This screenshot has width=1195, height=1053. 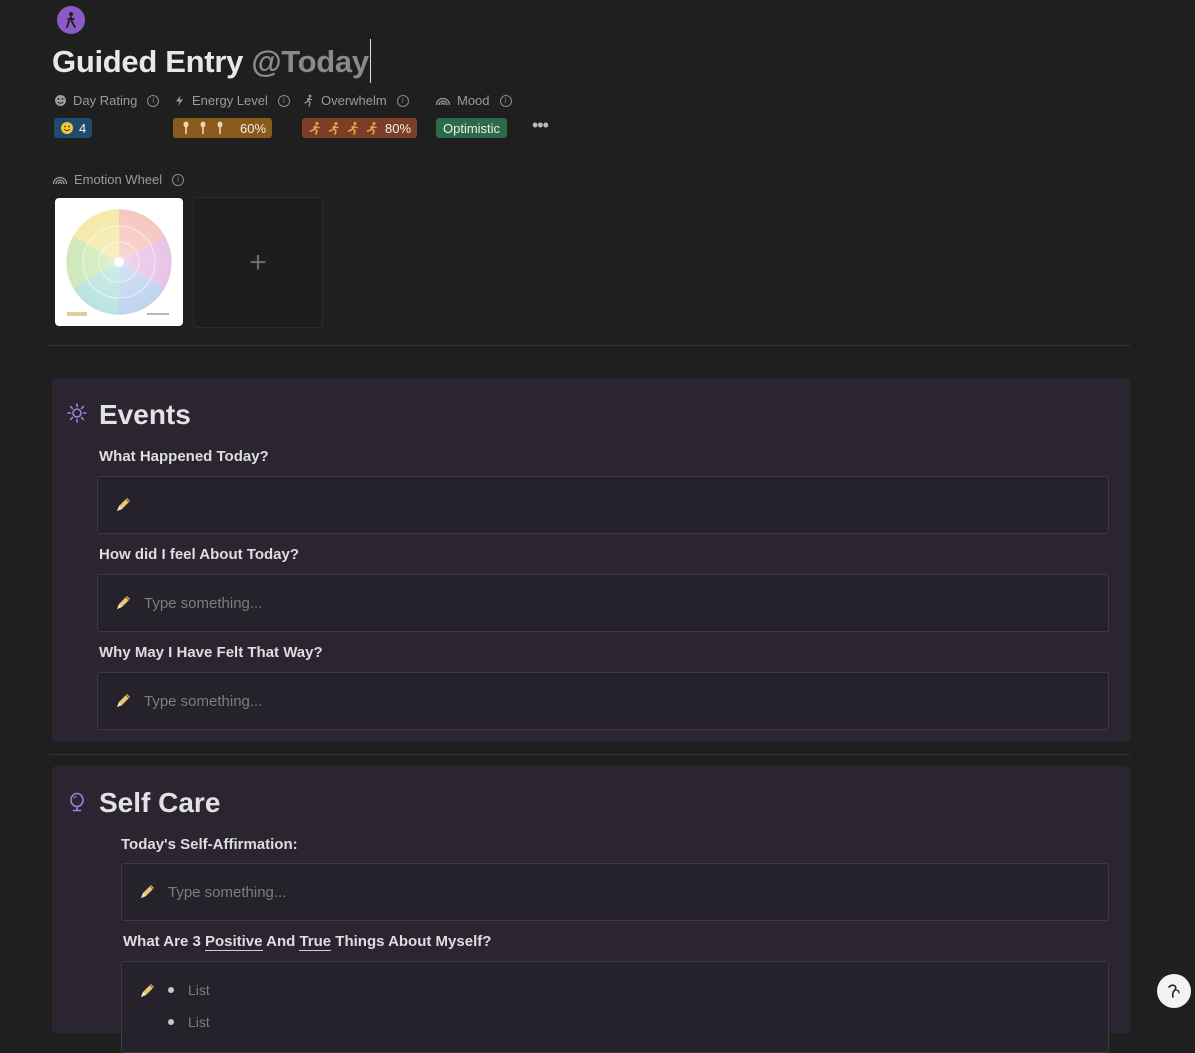 What do you see at coordinates (83, 128) in the screenshot?
I see `day-rating-value: 4` at bounding box center [83, 128].